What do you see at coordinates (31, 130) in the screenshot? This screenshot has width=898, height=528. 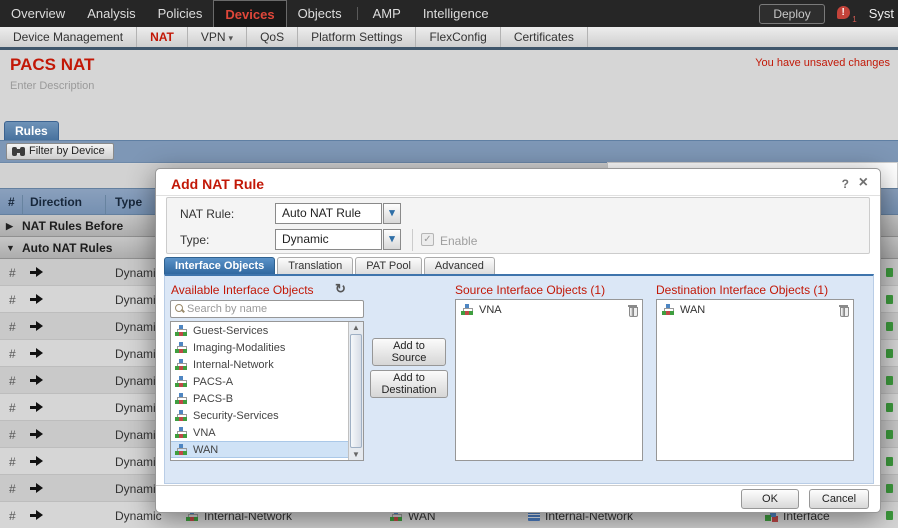 I see `tab-rules: Rules` at bounding box center [31, 130].